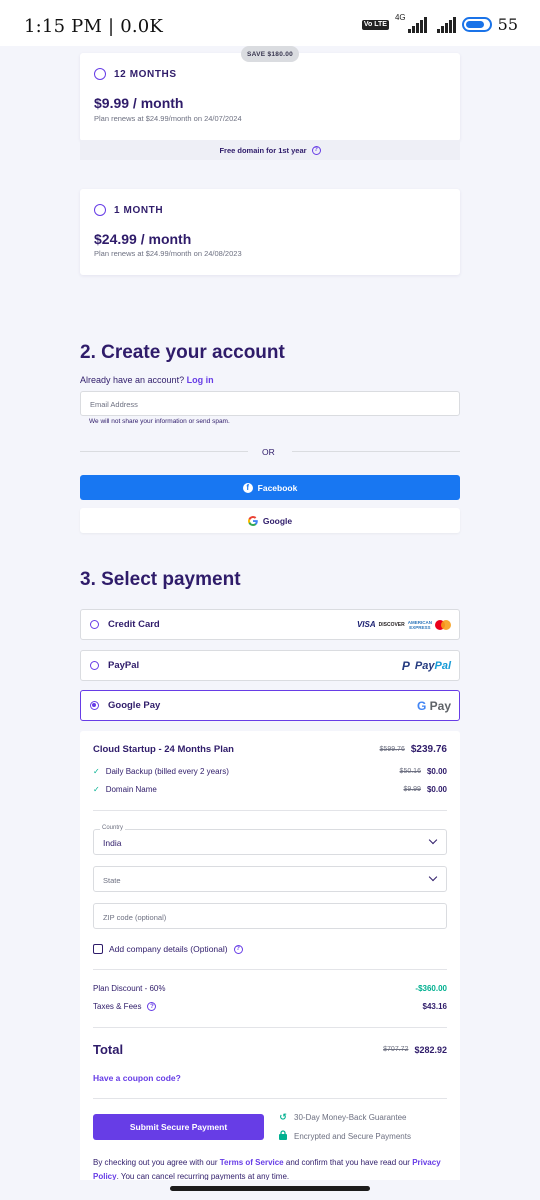 The height and width of the screenshot is (1200, 540). I want to click on plan-price: $24.99 / month, so click(143, 239).